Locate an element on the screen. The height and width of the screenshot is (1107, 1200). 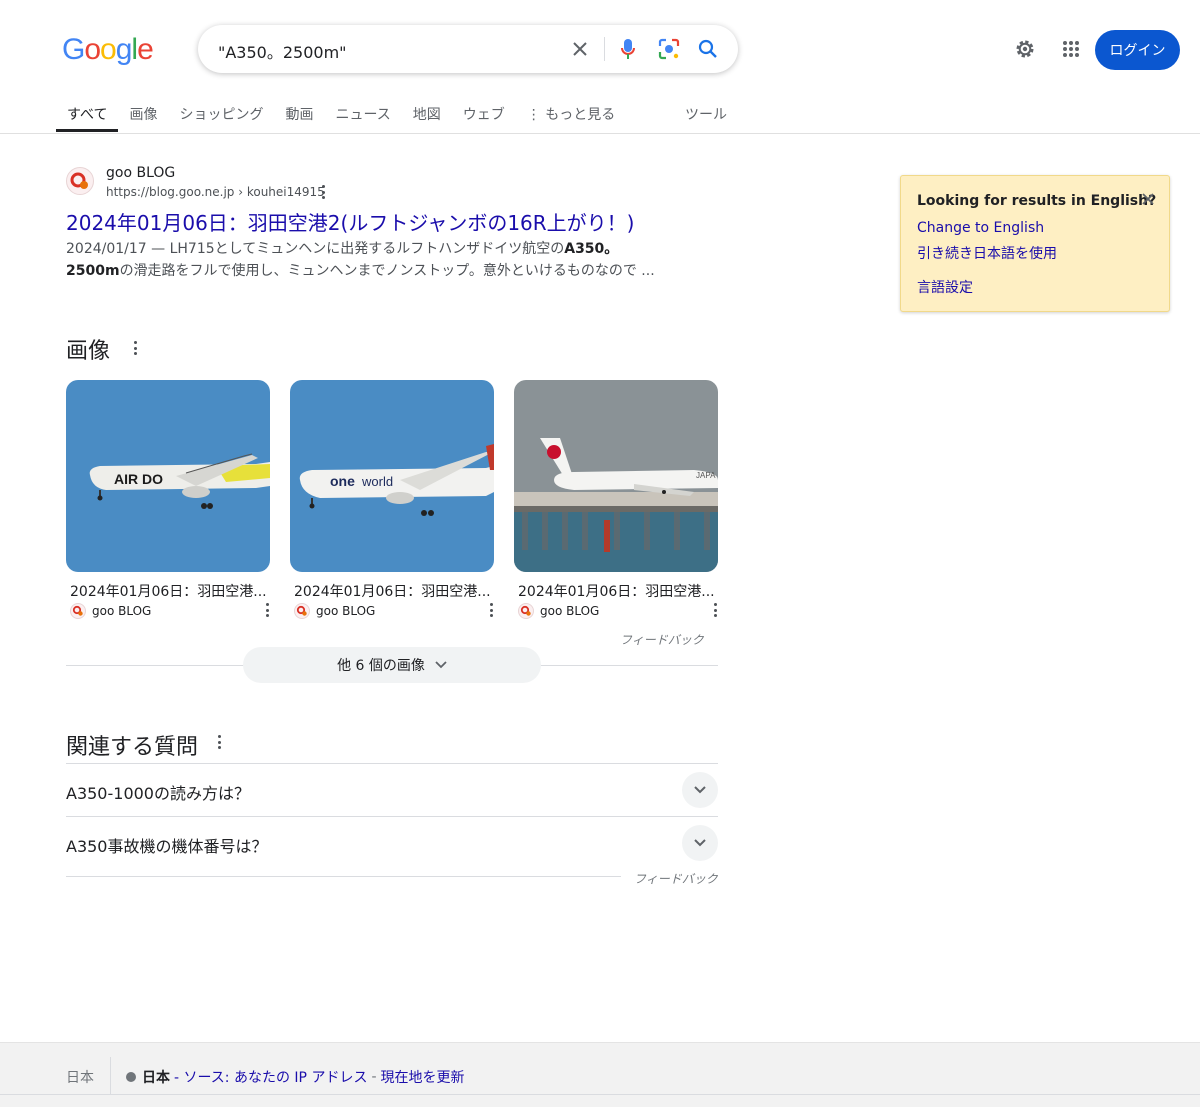
footer-bottom-bar is located at coordinates (600, 1100).